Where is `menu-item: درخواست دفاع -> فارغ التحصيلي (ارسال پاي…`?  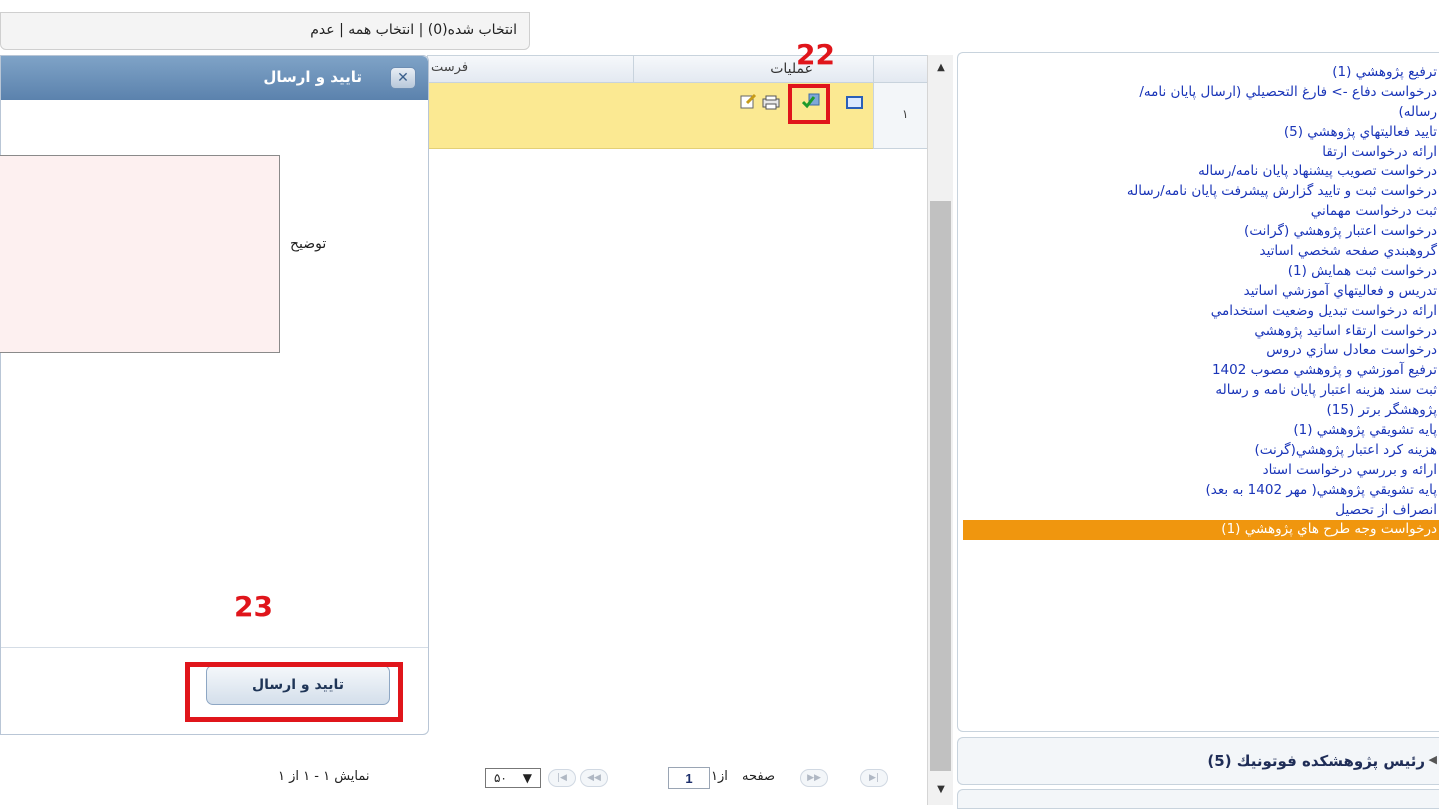
menu-item: درخواست دفاع -> فارغ التحصيلي (ارسال پاي… is located at coordinates (1201, 93).